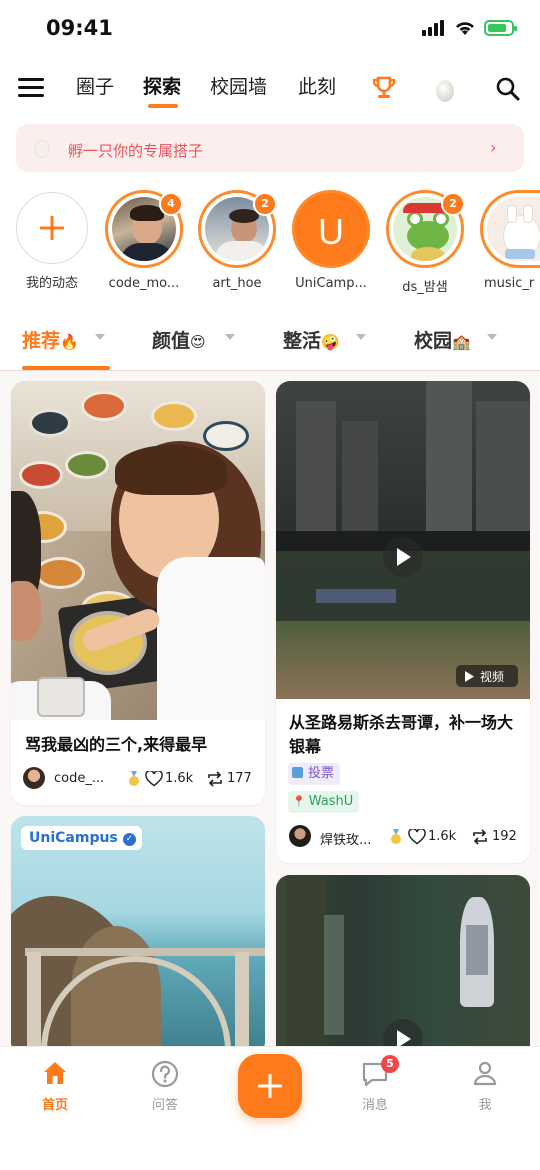 The width and height of the screenshot is (540, 1170). I want to click on location-tag: 📍 WashU, so click(324, 802).